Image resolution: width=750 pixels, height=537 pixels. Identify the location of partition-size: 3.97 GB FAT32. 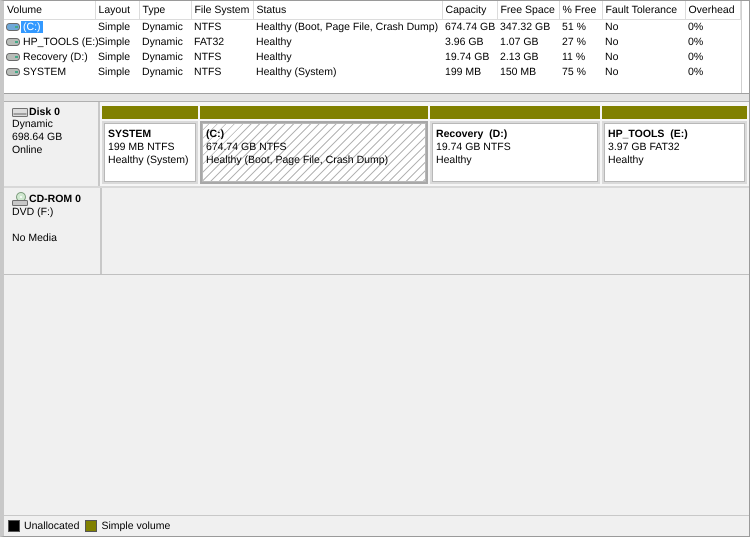
(644, 147).